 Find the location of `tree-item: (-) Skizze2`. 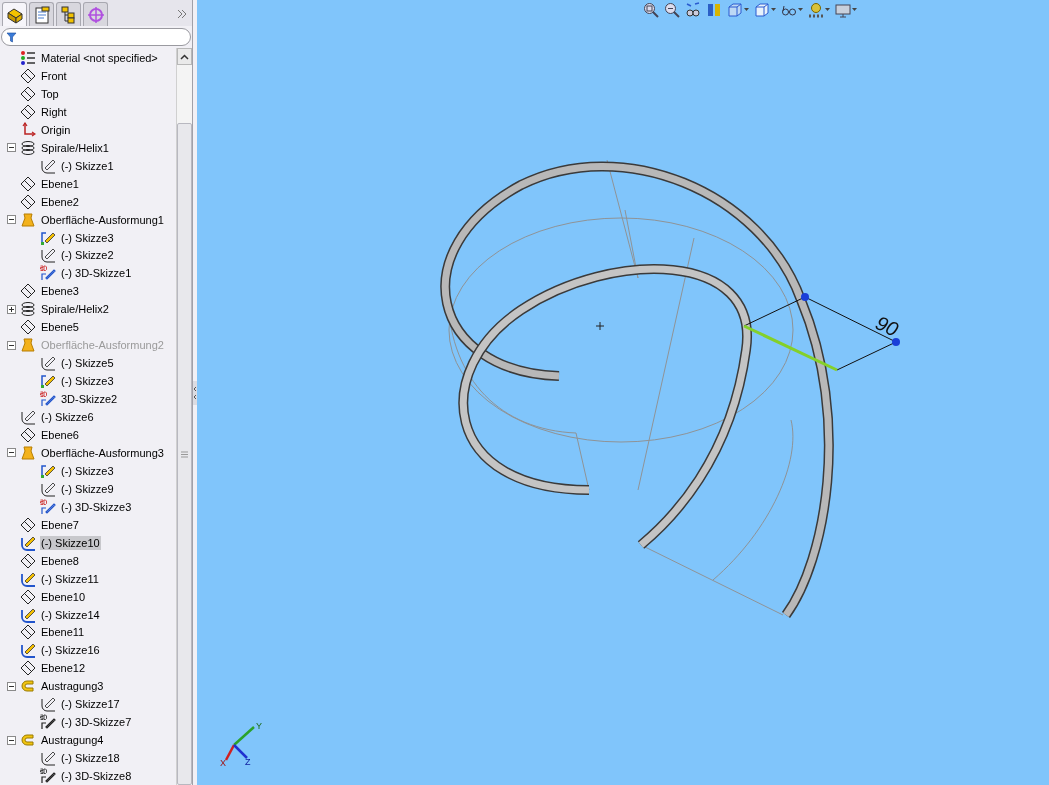

tree-item: (-) Skizze2 is located at coordinates (87, 255).